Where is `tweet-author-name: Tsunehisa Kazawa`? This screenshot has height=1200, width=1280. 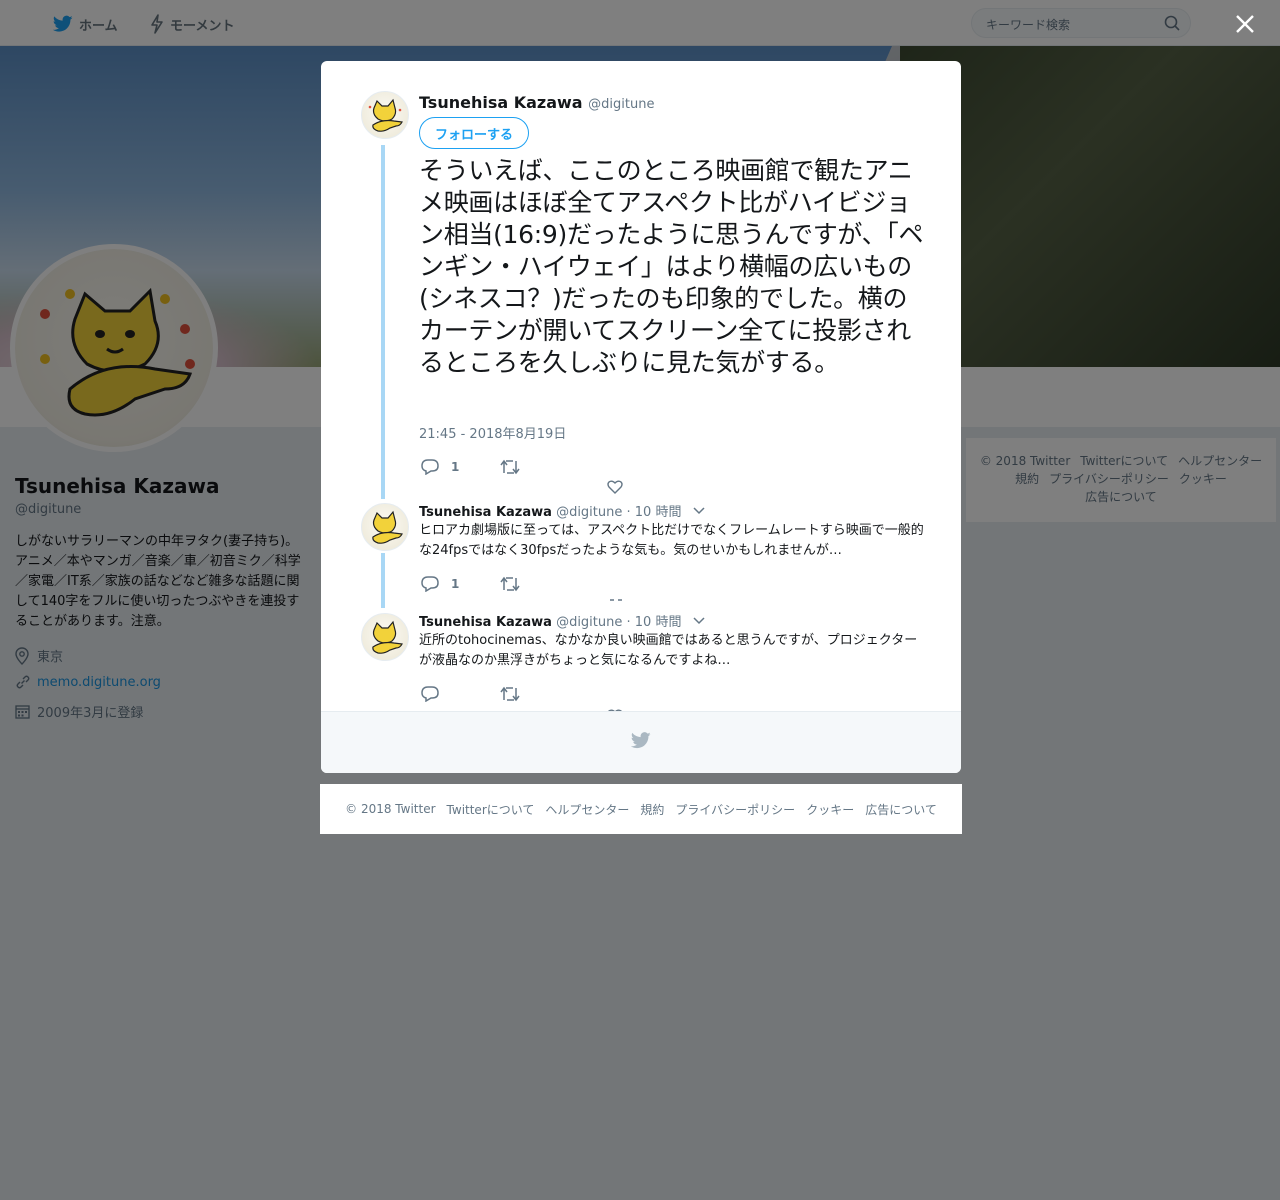 tweet-author-name: Tsunehisa Kazawa is located at coordinates (501, 102).